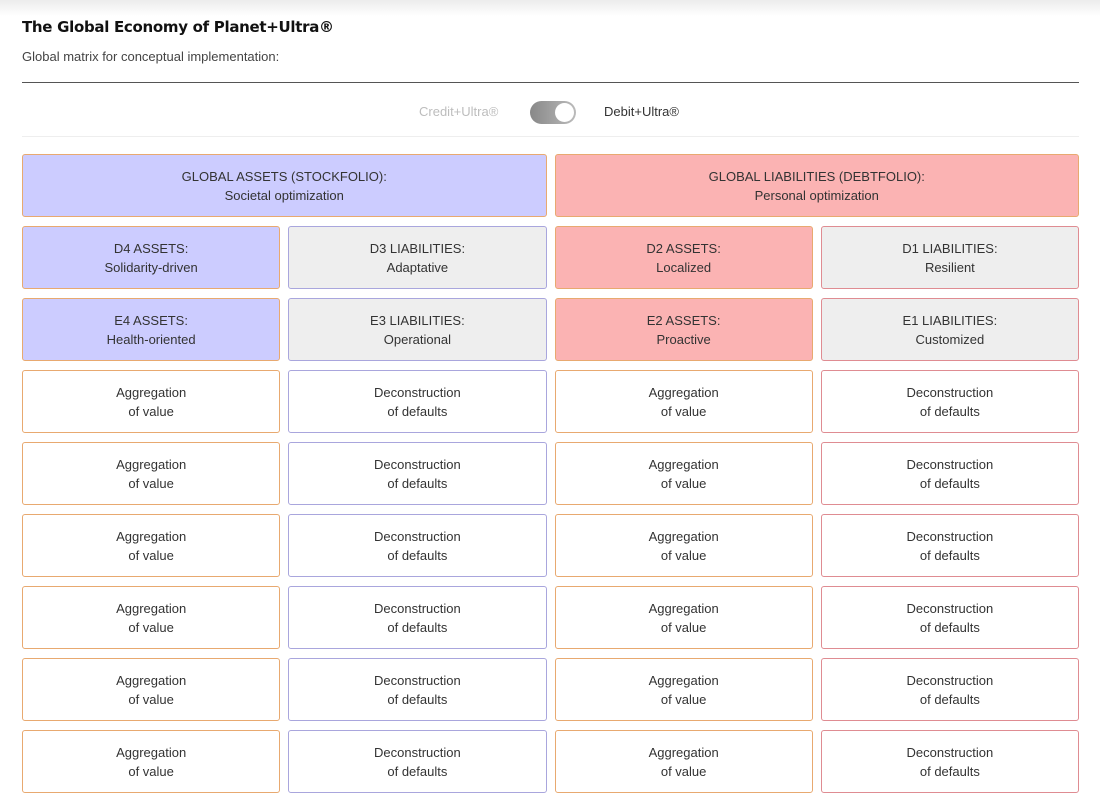 Image resolution: width=1100 pixels, height=806 pixels. Describe the element at coordinates (553, 112) in the screenshot. I see `credit-debit-toggle-switch` at that location.